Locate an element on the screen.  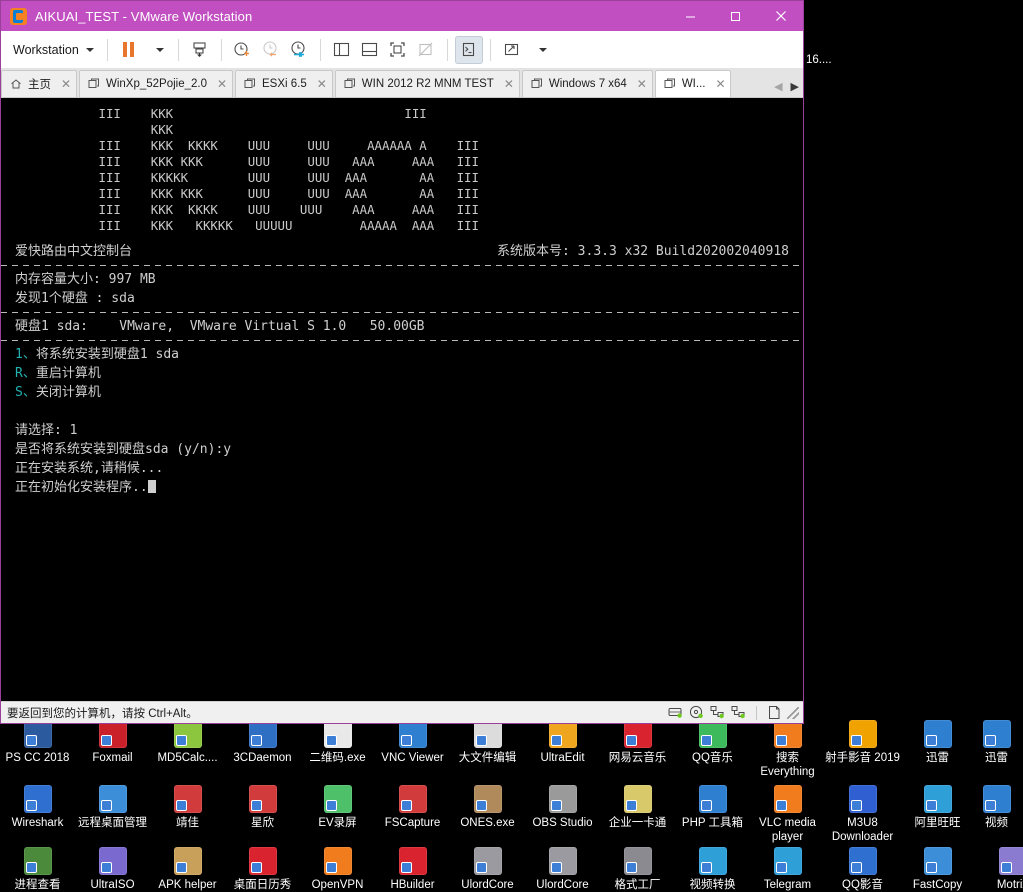
desktop-icon: PS CC 2018 is located at coordinates (37, 741).